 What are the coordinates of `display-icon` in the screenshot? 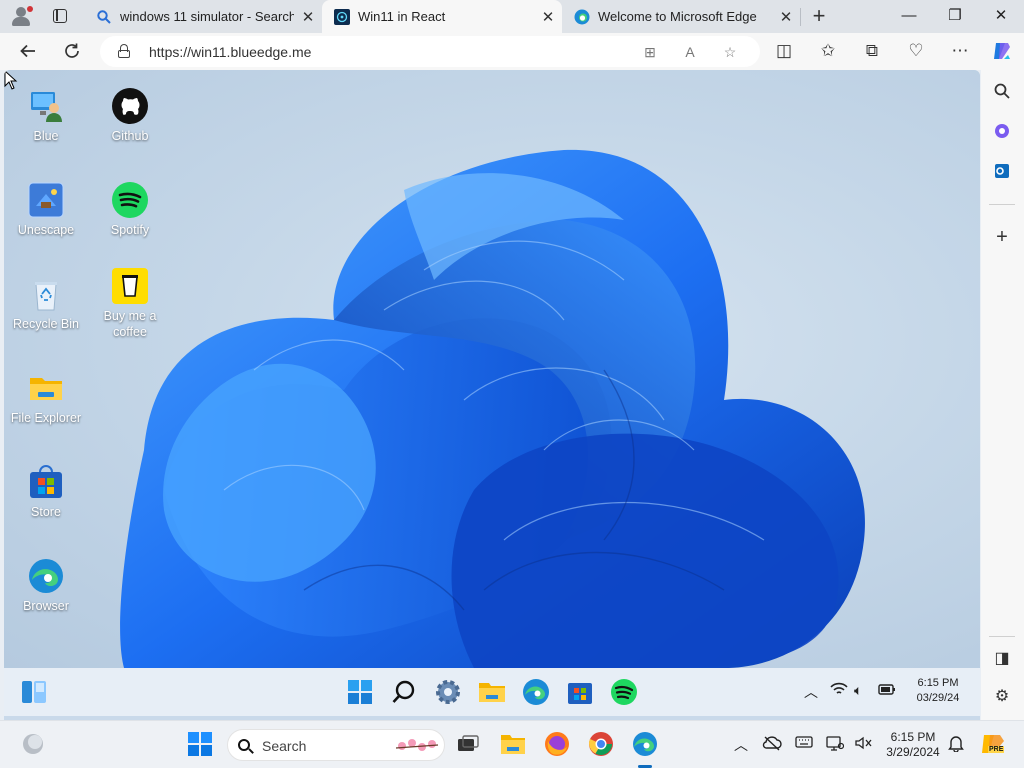 It's located at (835, 744).